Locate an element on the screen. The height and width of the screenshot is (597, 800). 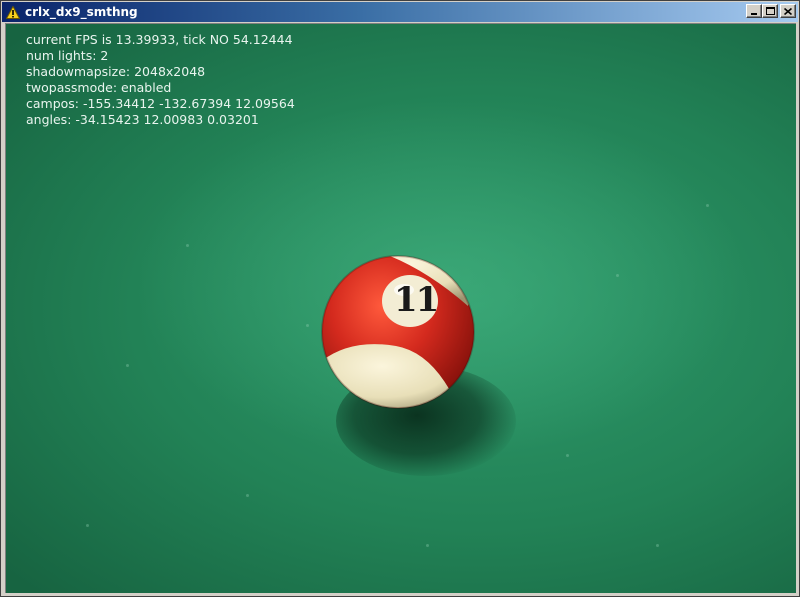
minimize-icon is located at coordinates (754, 13).